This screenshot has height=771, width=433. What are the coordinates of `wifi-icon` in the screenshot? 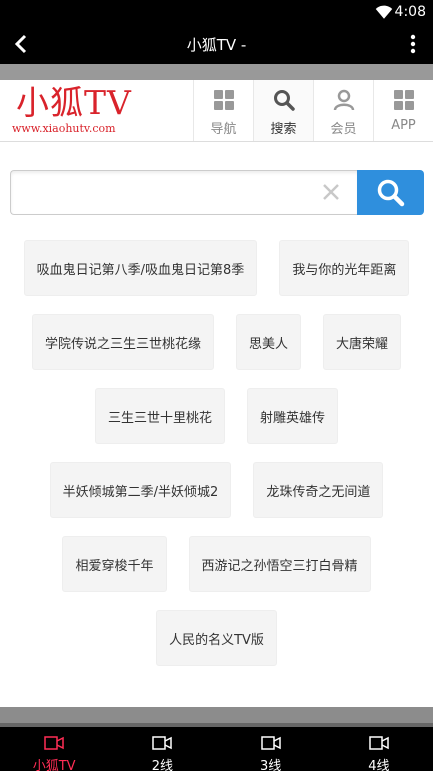 It's located at (384, 12).